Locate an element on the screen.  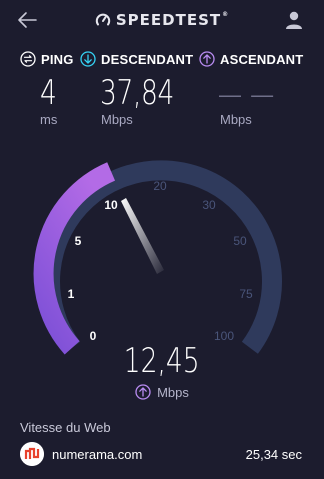
trademark-mark: ® is located at coordinates (226, 14).